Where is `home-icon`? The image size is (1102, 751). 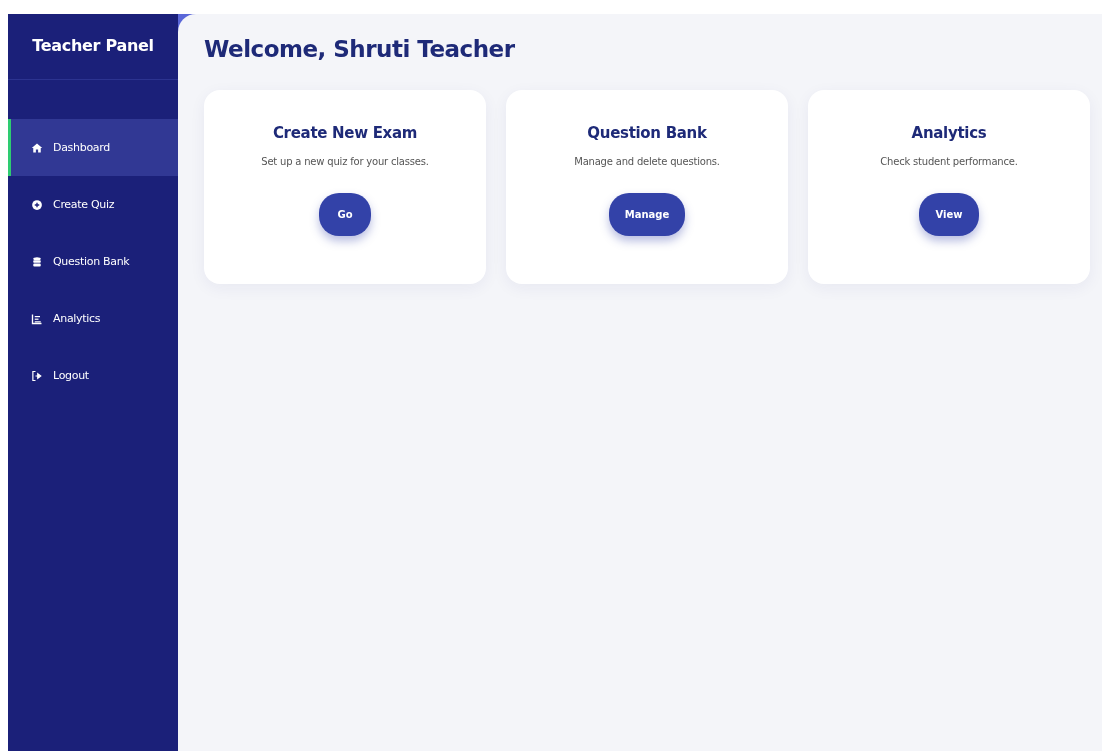 home-icon is located at coordinates (37, 147).